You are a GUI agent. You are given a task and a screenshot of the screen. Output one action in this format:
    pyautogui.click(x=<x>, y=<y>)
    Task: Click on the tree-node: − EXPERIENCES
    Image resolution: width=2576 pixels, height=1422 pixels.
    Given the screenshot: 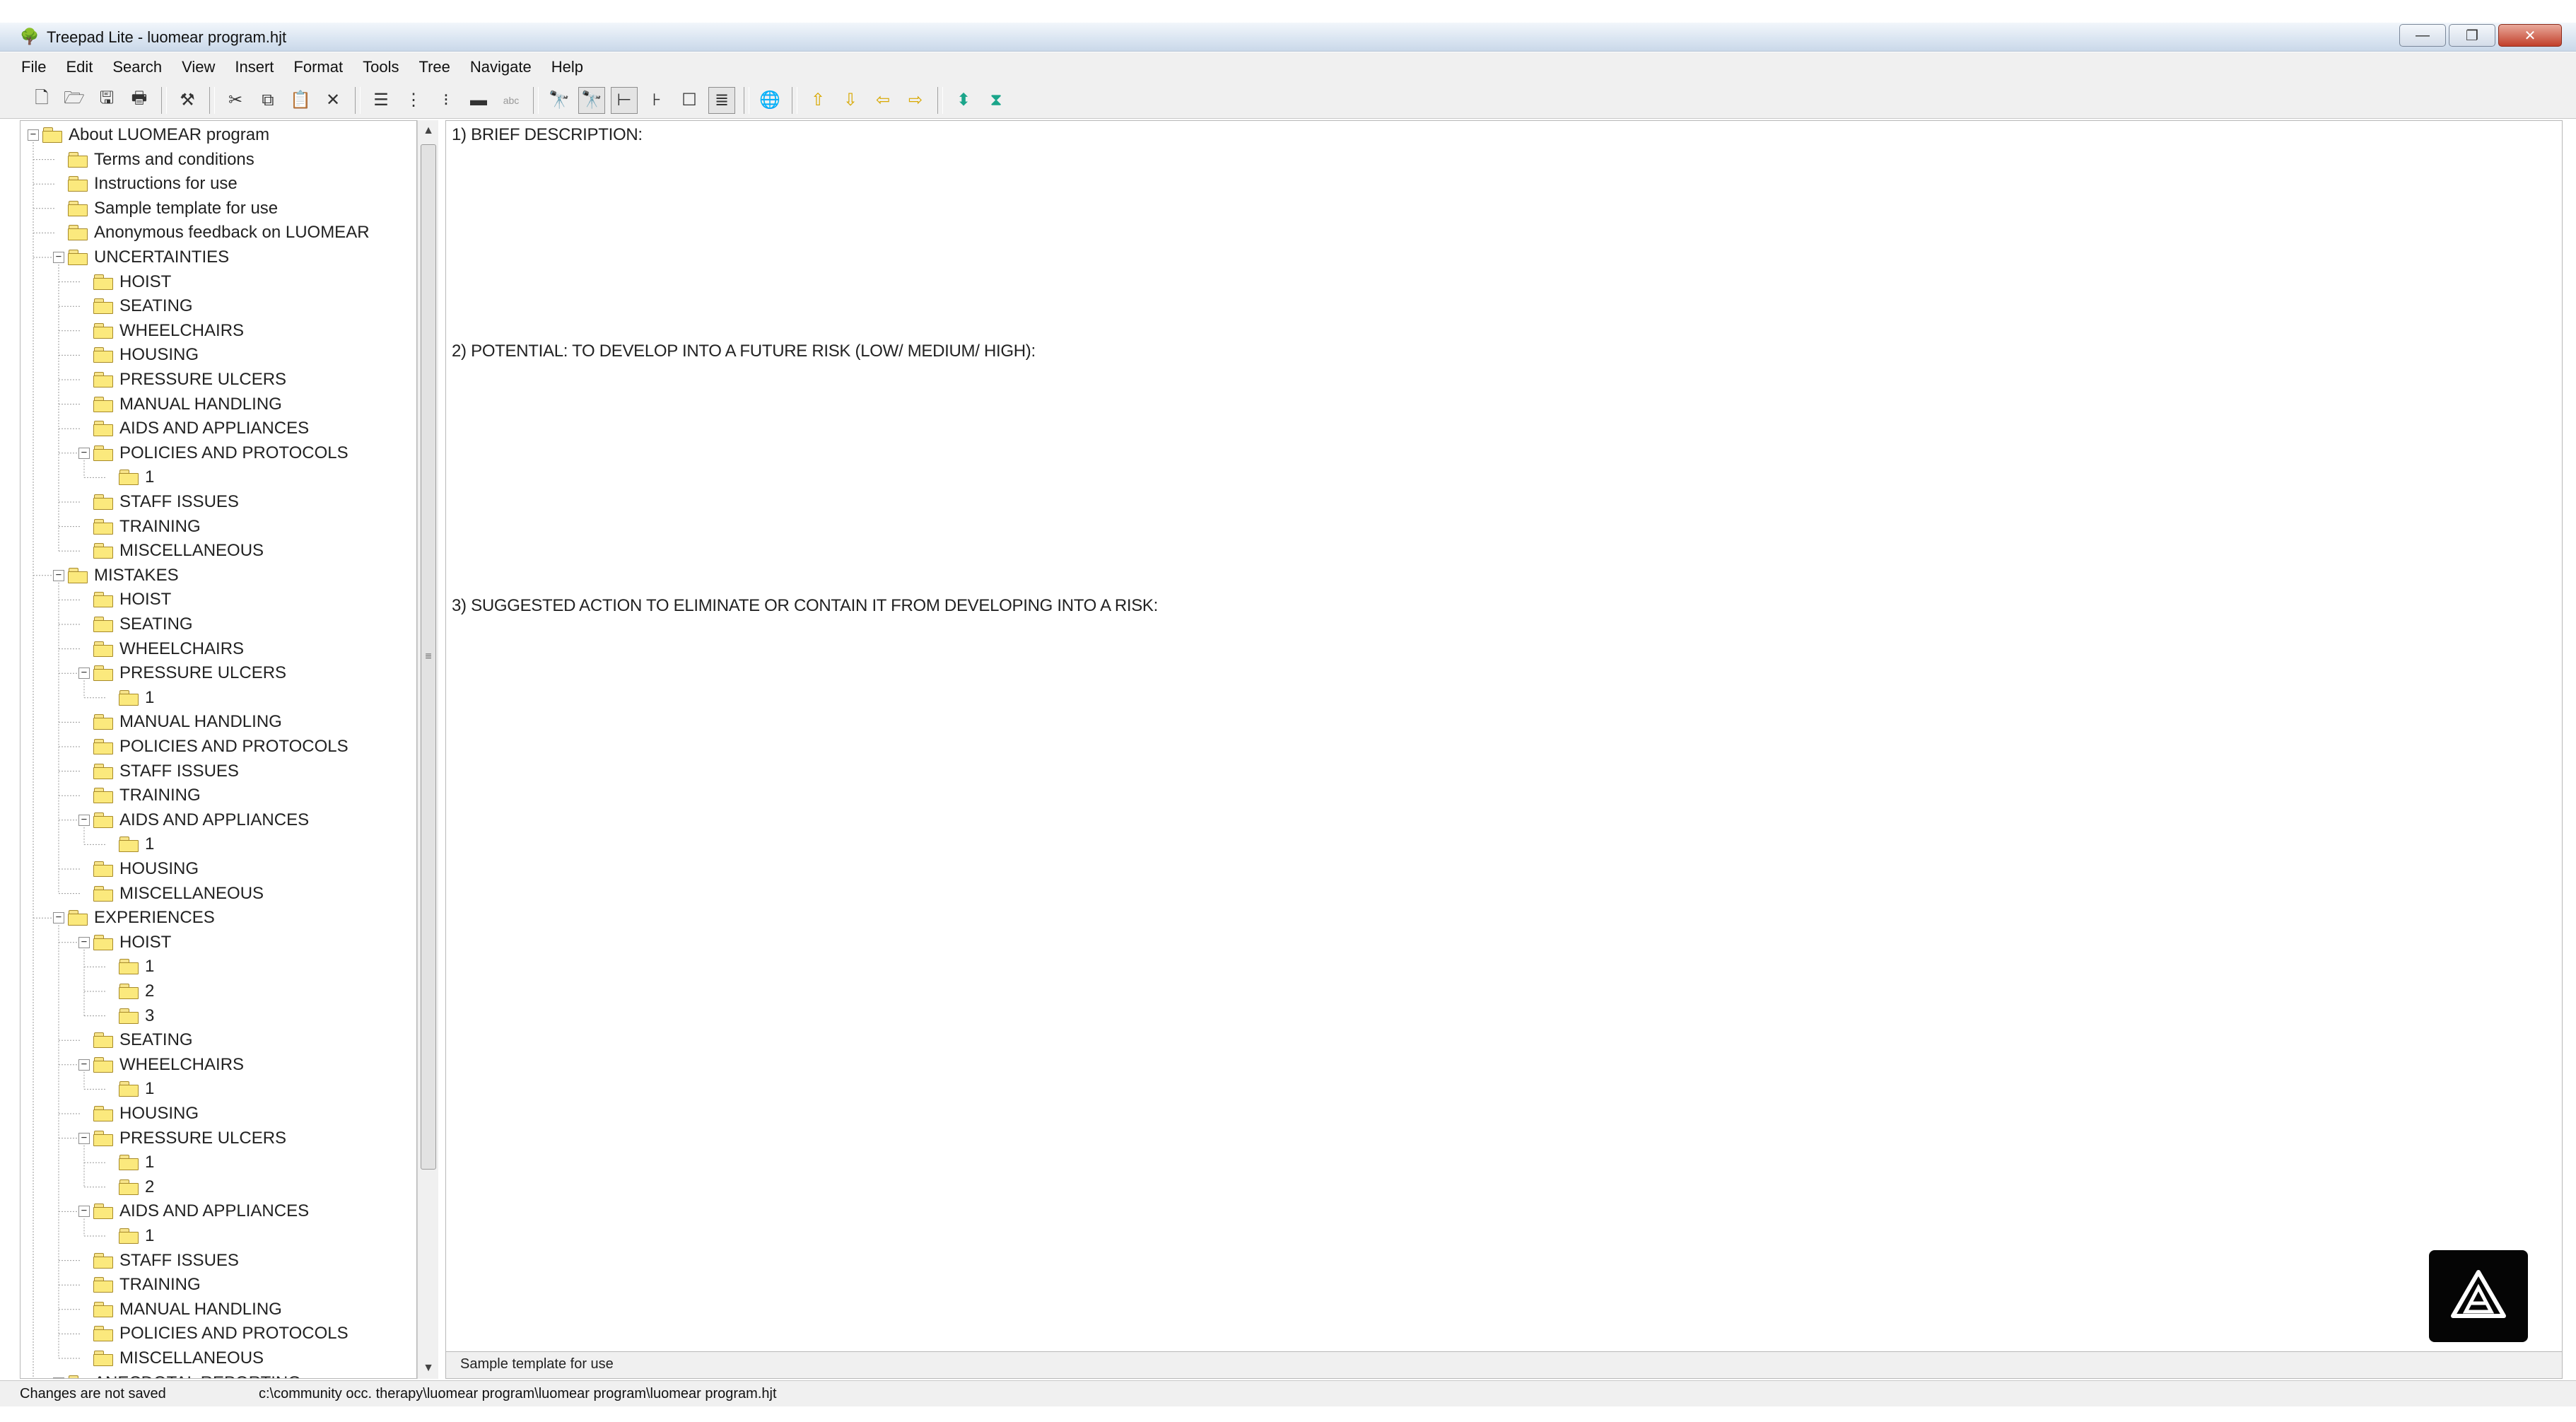 What is the action you would take?
    pyautogui.click(x=134, y=918)
    